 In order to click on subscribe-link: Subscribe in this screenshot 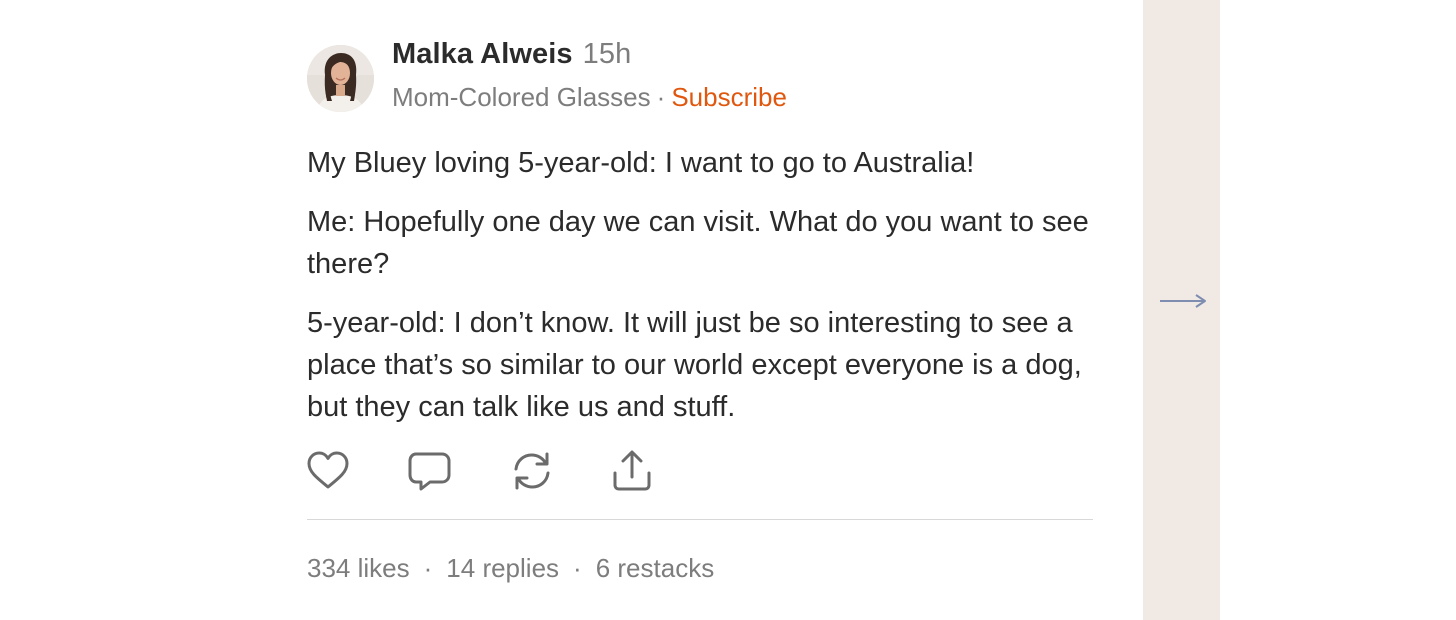, I will do `click(729, 97)`.